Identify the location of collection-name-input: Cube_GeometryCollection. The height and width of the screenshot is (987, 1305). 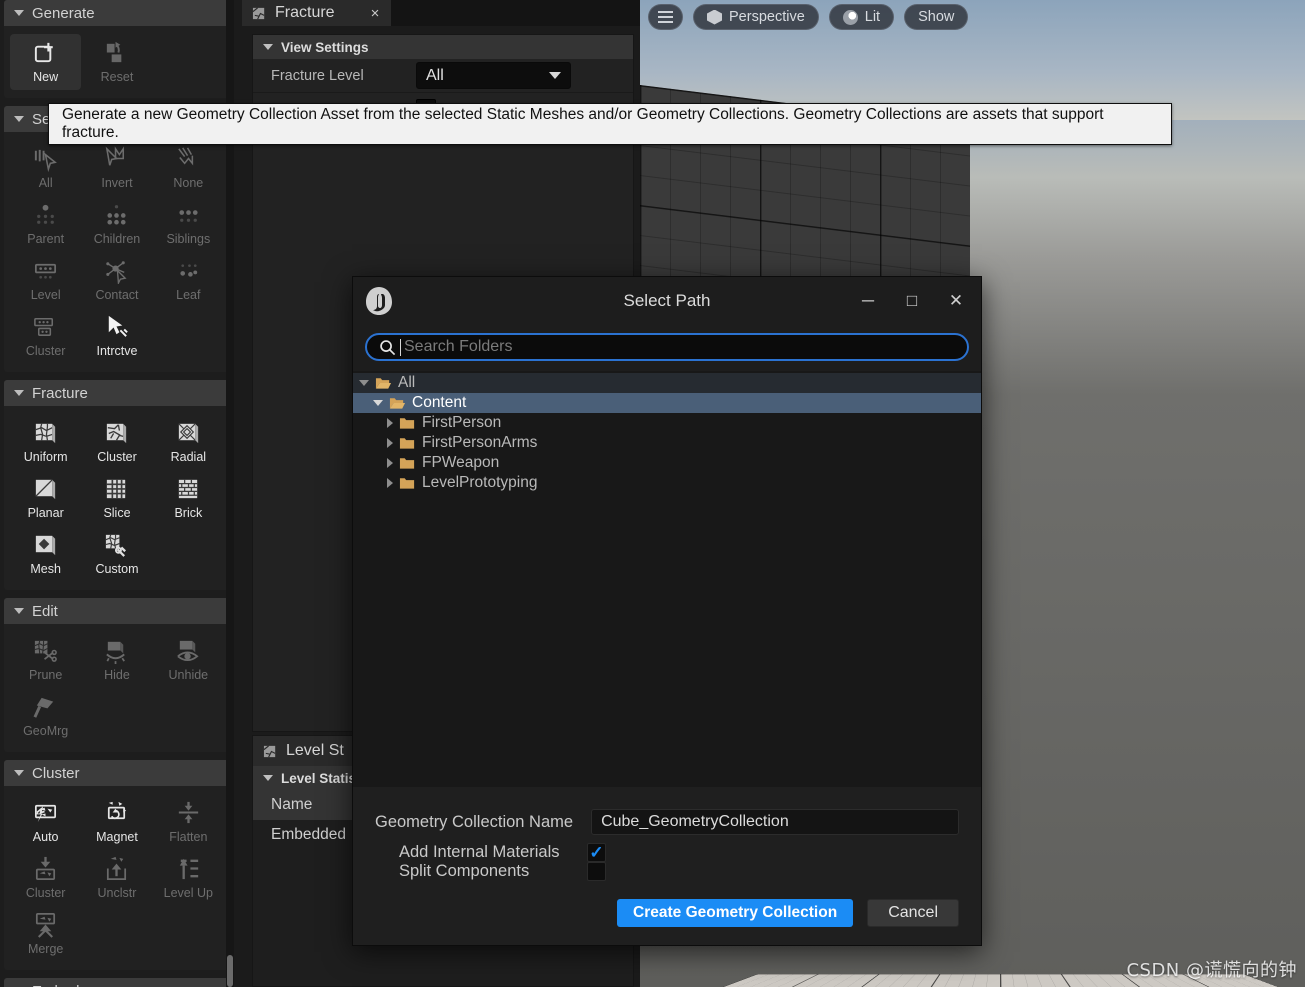
(775, 822).